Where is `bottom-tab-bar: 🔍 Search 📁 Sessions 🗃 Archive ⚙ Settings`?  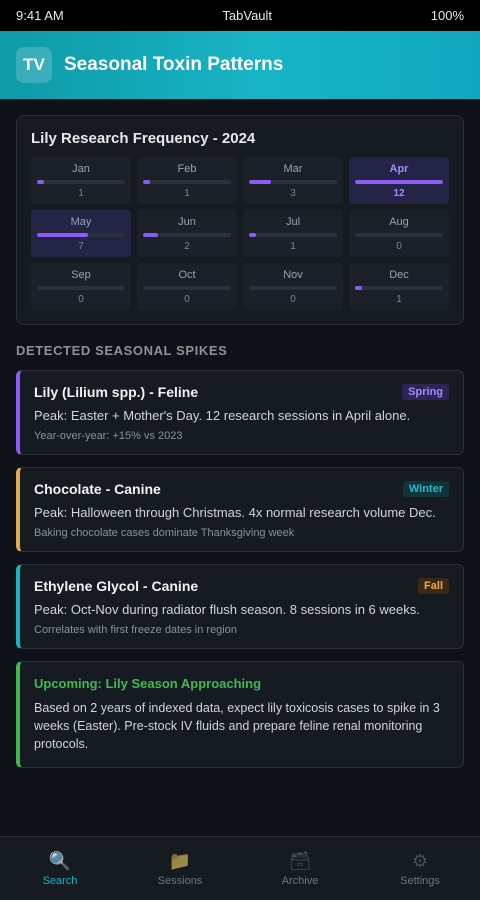 bottom-tab-bar: 🔍 Search 📁 Sessions 🗃 Archive ⚙ Settings is located at coordinates (240, 868).